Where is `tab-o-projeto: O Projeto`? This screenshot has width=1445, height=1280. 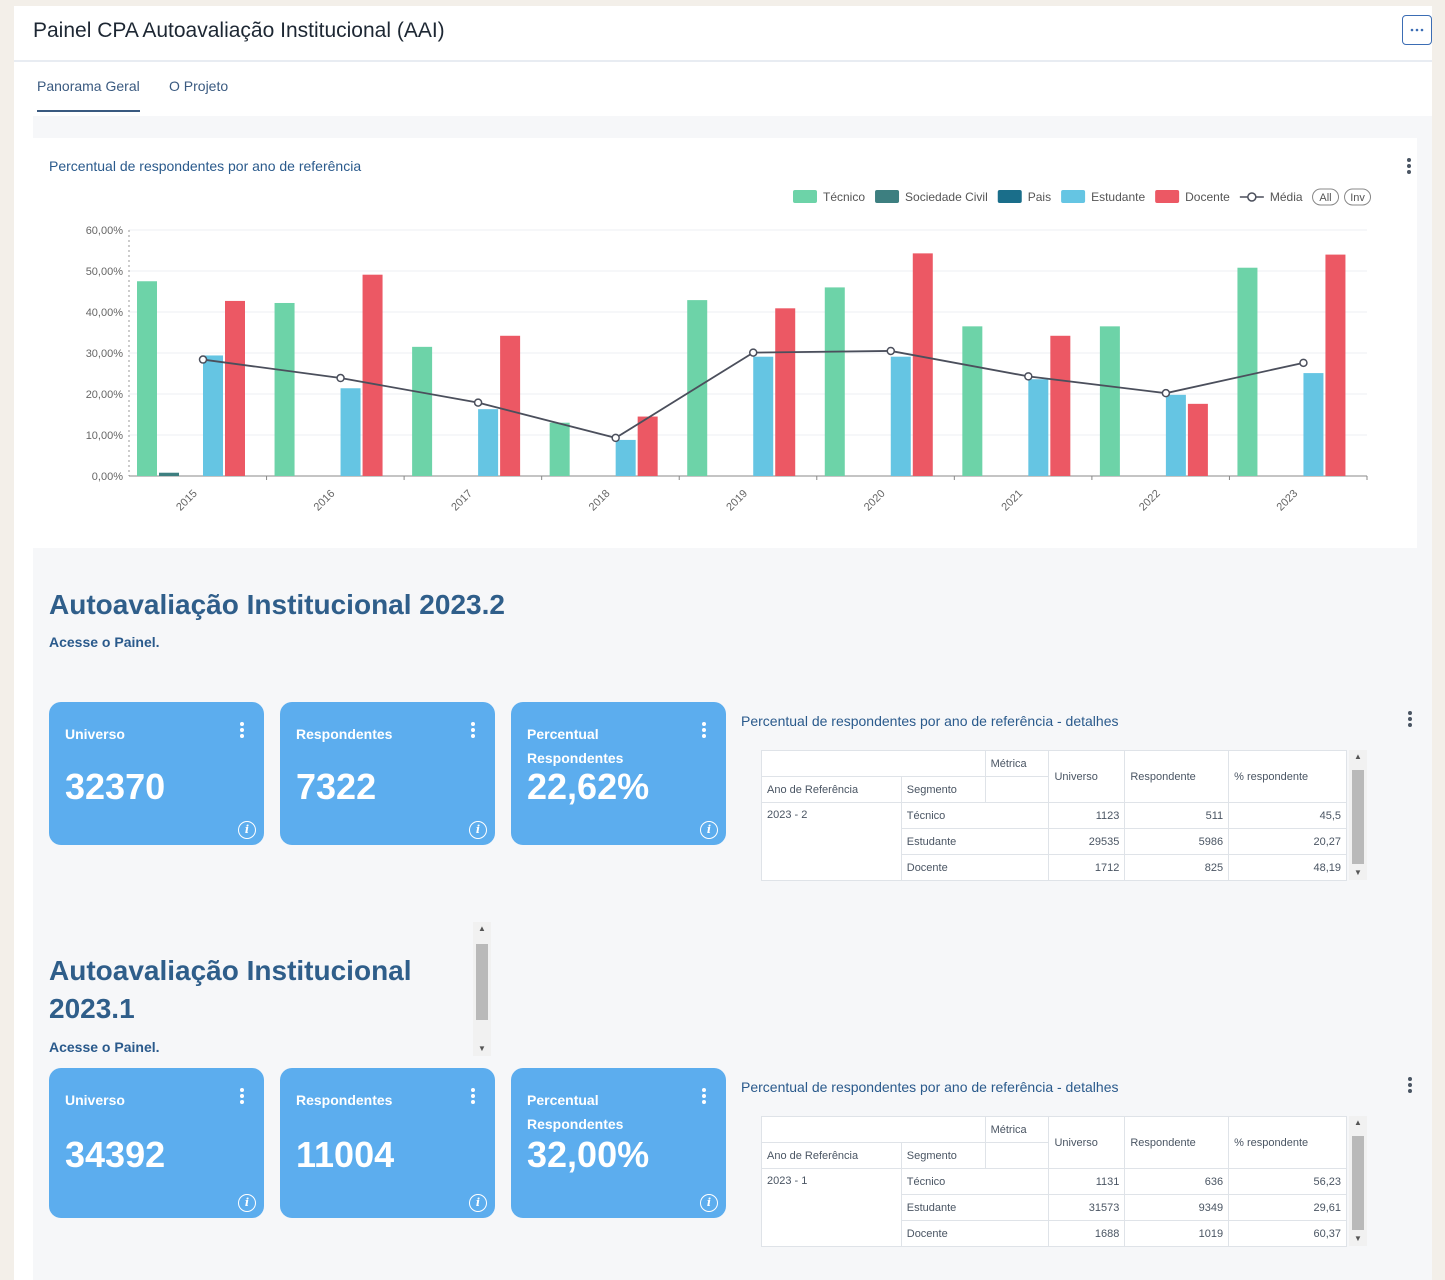
tab-o-projeto: O Projeto is located at coordinates (198, 94).